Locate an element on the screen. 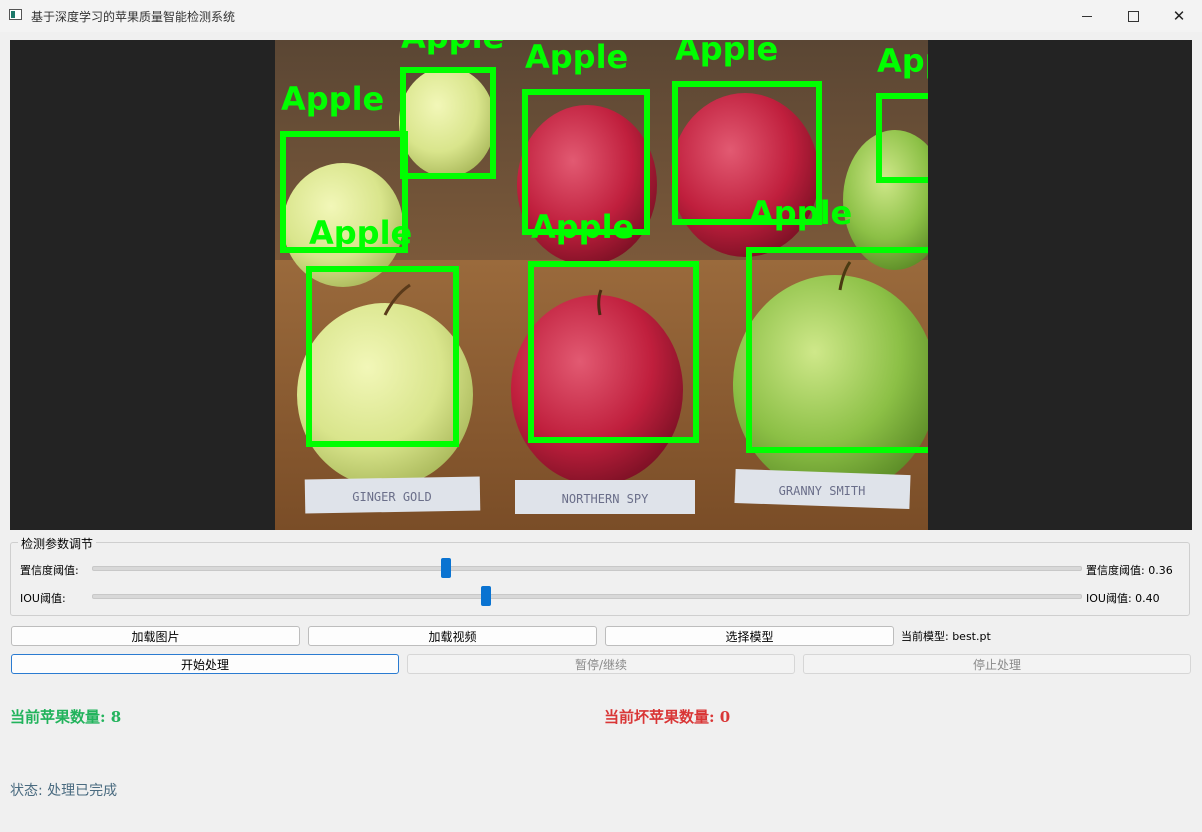 The width and height of the screenshot is (1202, 832). current-model-label: 当前模型: best.pt is located at coordinates (946, 636).